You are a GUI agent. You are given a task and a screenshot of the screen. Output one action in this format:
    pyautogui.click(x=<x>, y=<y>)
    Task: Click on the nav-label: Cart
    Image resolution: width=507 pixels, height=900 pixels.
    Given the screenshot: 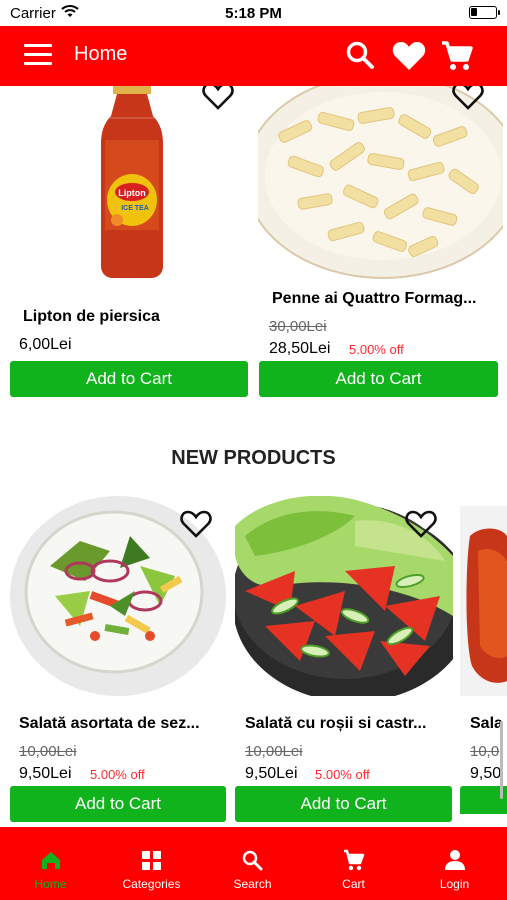 What is the action you would take?
    pyautogui.click(x=353, y=884)
    